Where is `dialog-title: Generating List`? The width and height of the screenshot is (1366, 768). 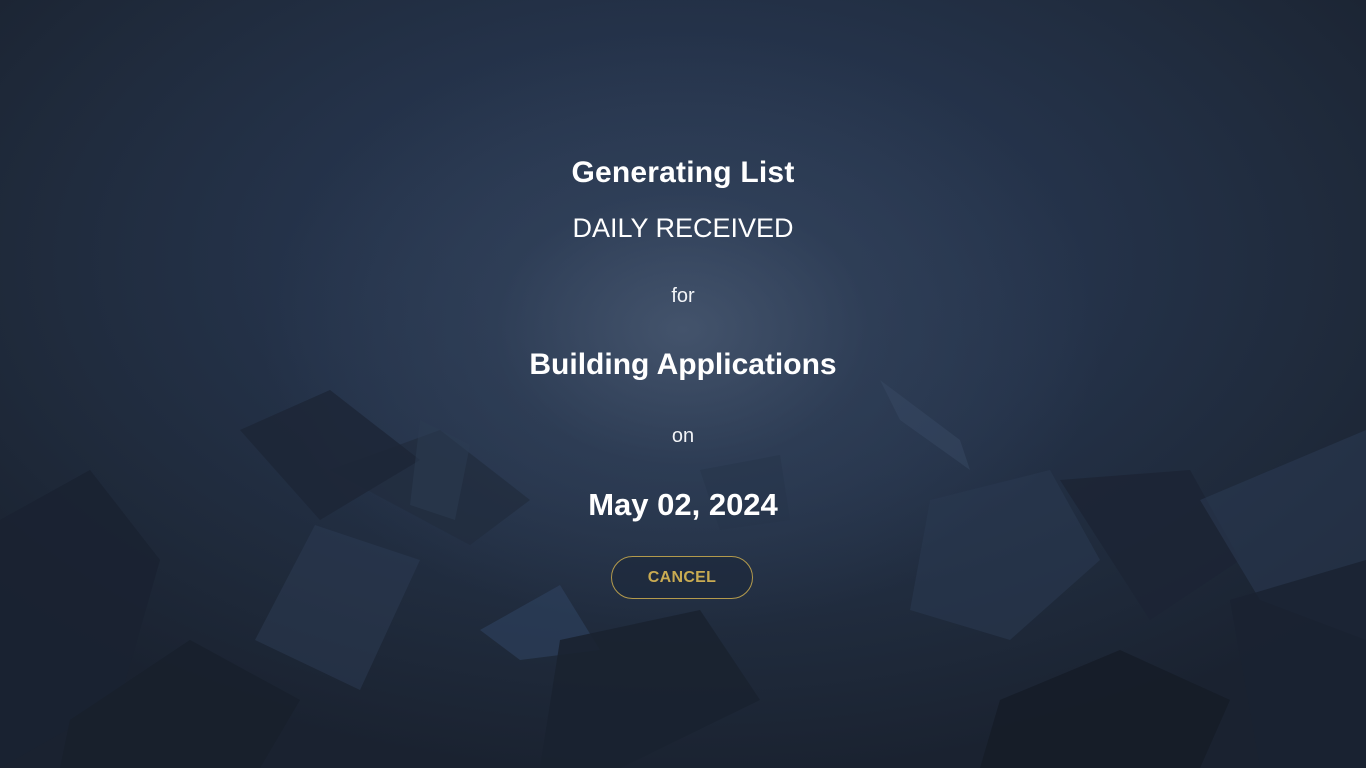
dialog-title: Generating List is located at coordinates (683, 172).